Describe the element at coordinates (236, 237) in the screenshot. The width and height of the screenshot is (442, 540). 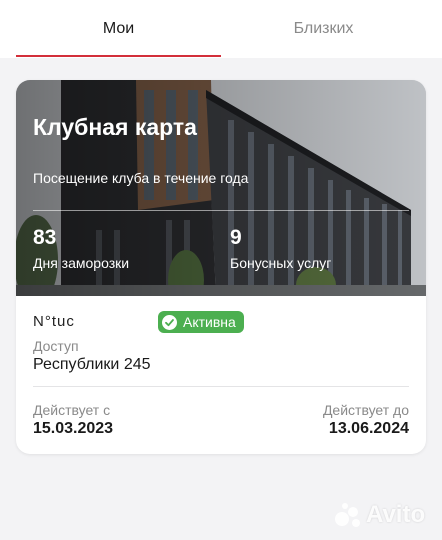
I see `bonus-services-value: 9` at that location.